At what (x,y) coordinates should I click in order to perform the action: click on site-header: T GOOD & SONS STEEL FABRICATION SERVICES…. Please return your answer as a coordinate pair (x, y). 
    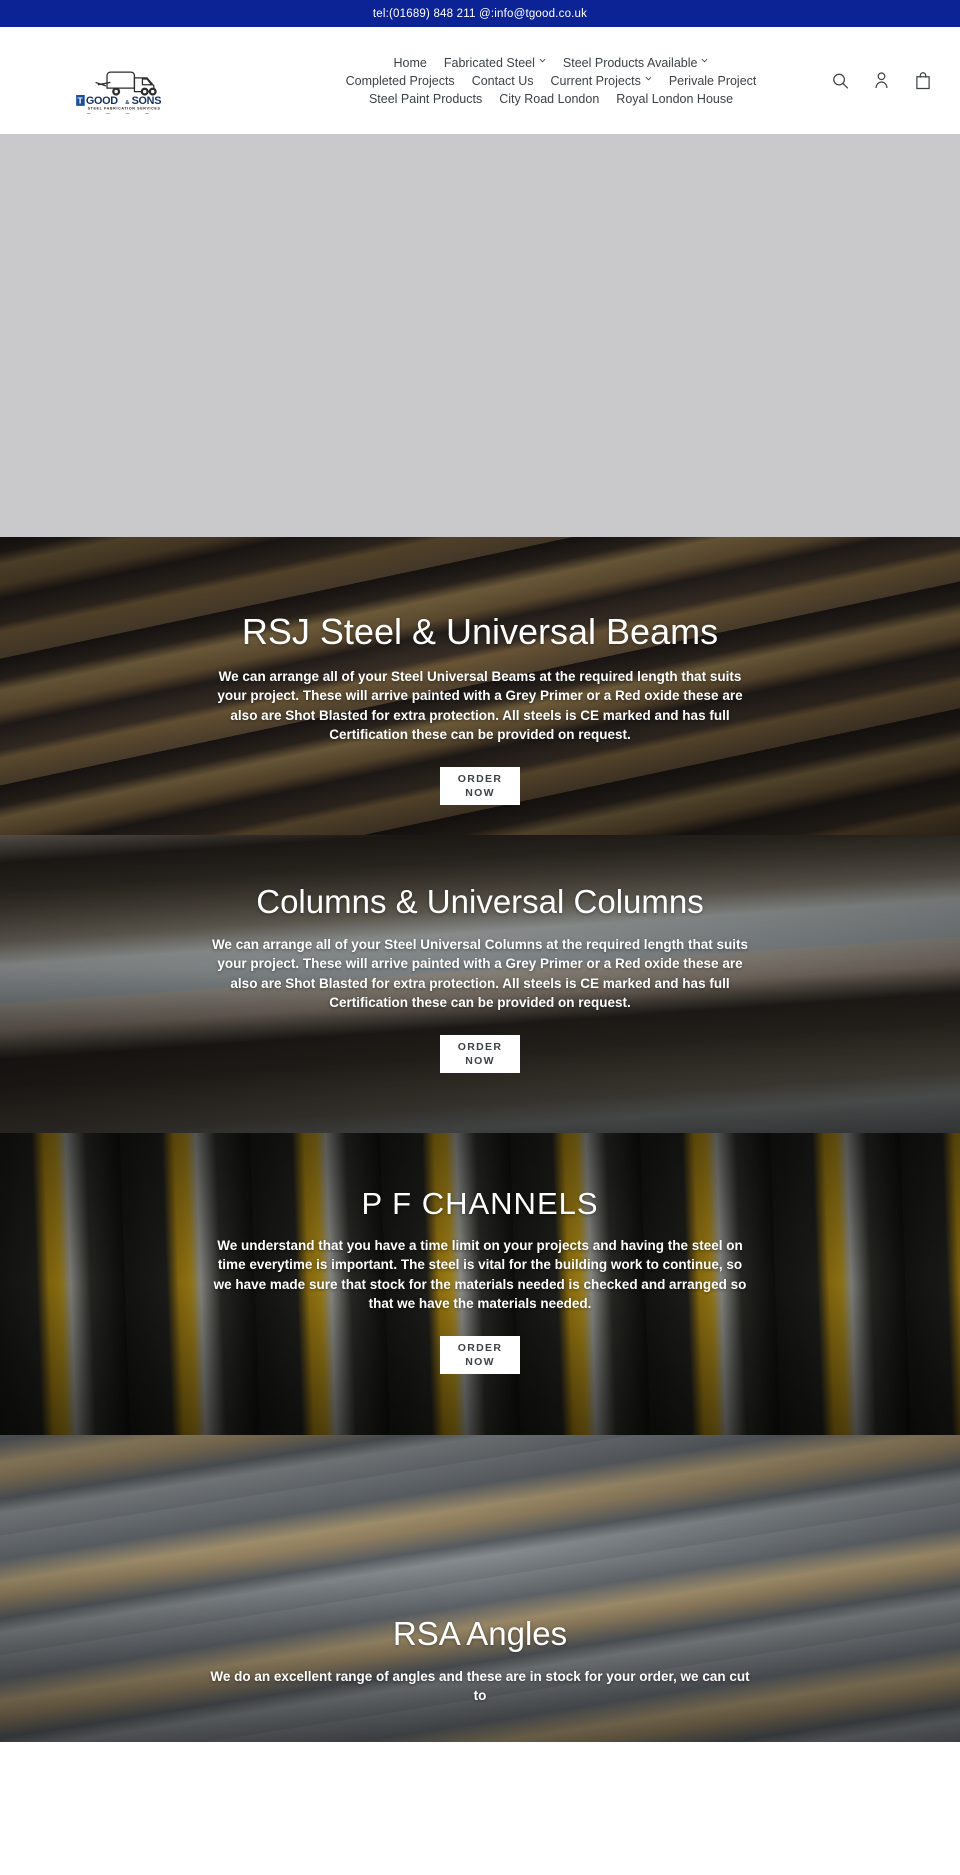
    Looking at the image, I should click on (480, 80).